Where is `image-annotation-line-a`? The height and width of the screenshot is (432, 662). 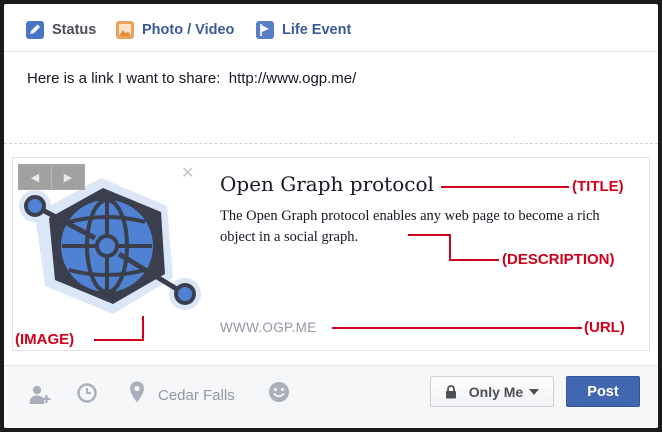 image-annotation-line-a is located at coordinates (143, 328).